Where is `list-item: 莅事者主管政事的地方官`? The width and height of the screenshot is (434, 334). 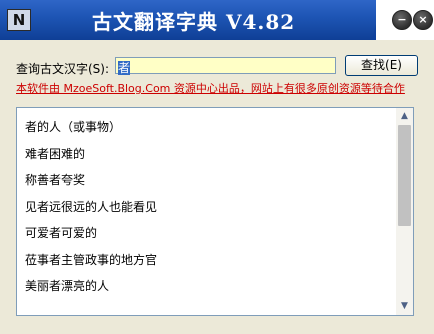 list-item: 莅事者主管政事的地方官 is located at coordinates (91, 264).